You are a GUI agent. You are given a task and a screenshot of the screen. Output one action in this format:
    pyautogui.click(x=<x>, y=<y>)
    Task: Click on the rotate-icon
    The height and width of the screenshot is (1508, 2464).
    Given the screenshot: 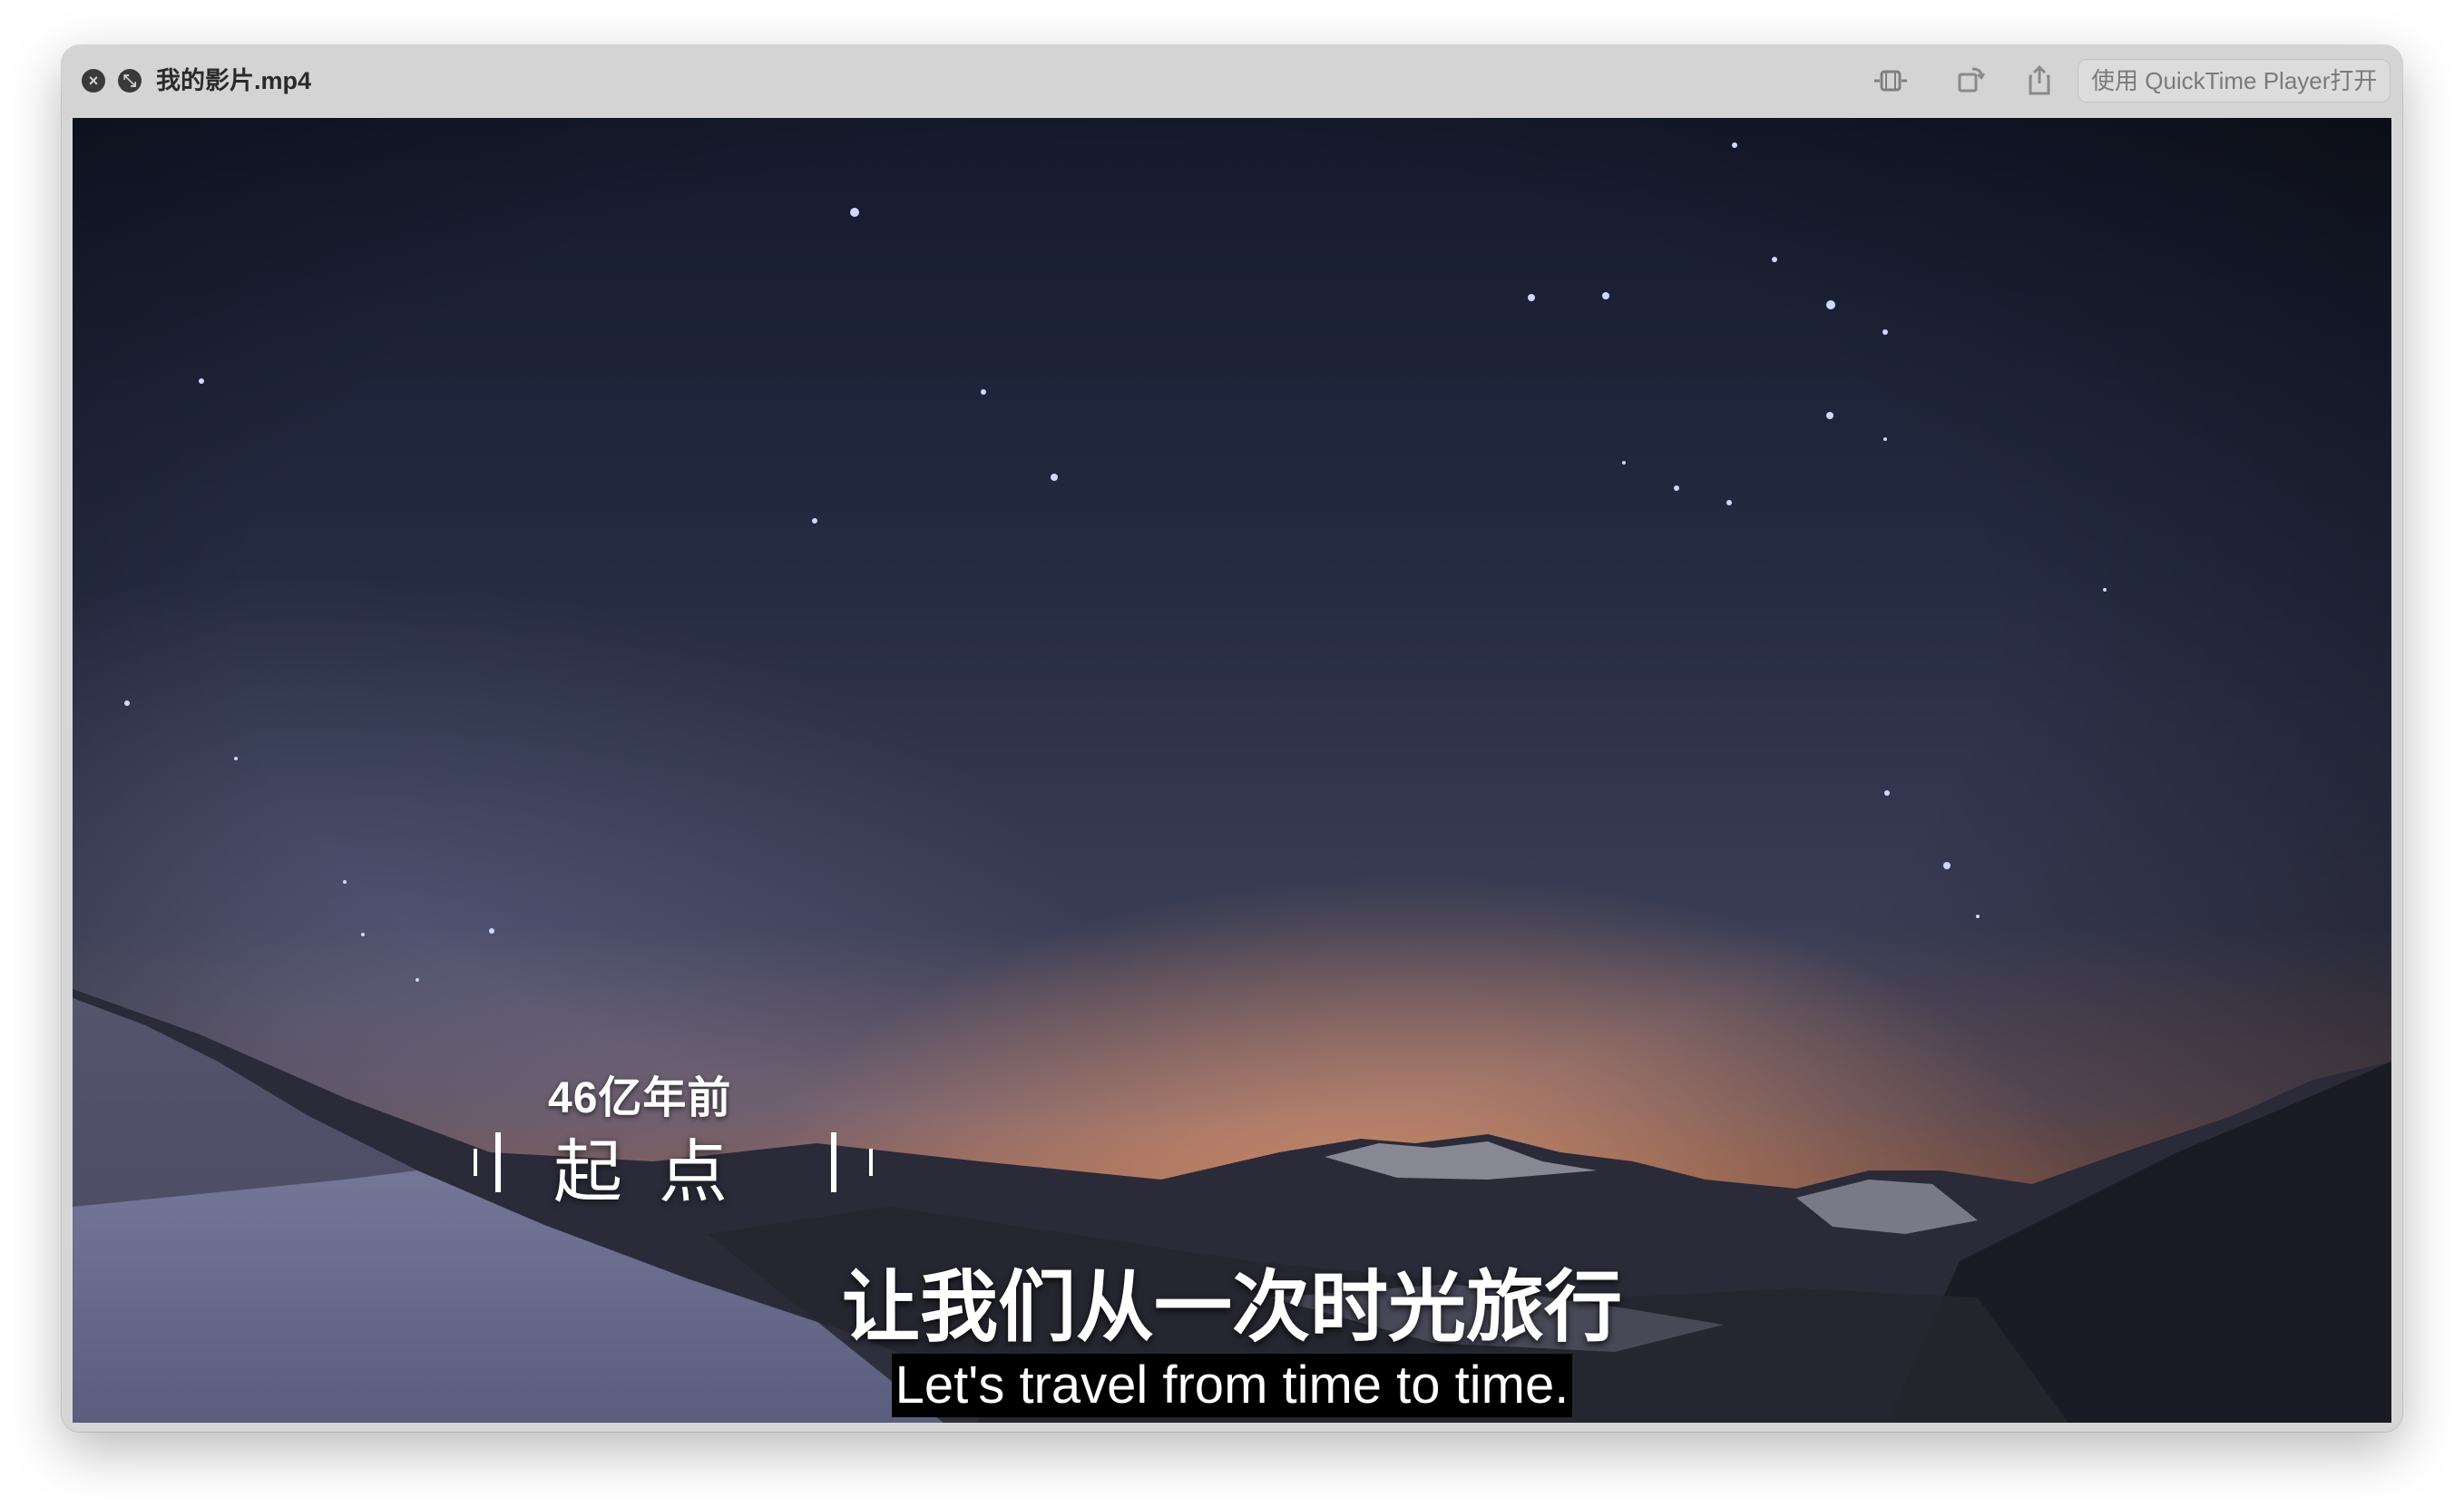 What is the action you would take?
    pyautogui.click(x=1970, y=81)
    